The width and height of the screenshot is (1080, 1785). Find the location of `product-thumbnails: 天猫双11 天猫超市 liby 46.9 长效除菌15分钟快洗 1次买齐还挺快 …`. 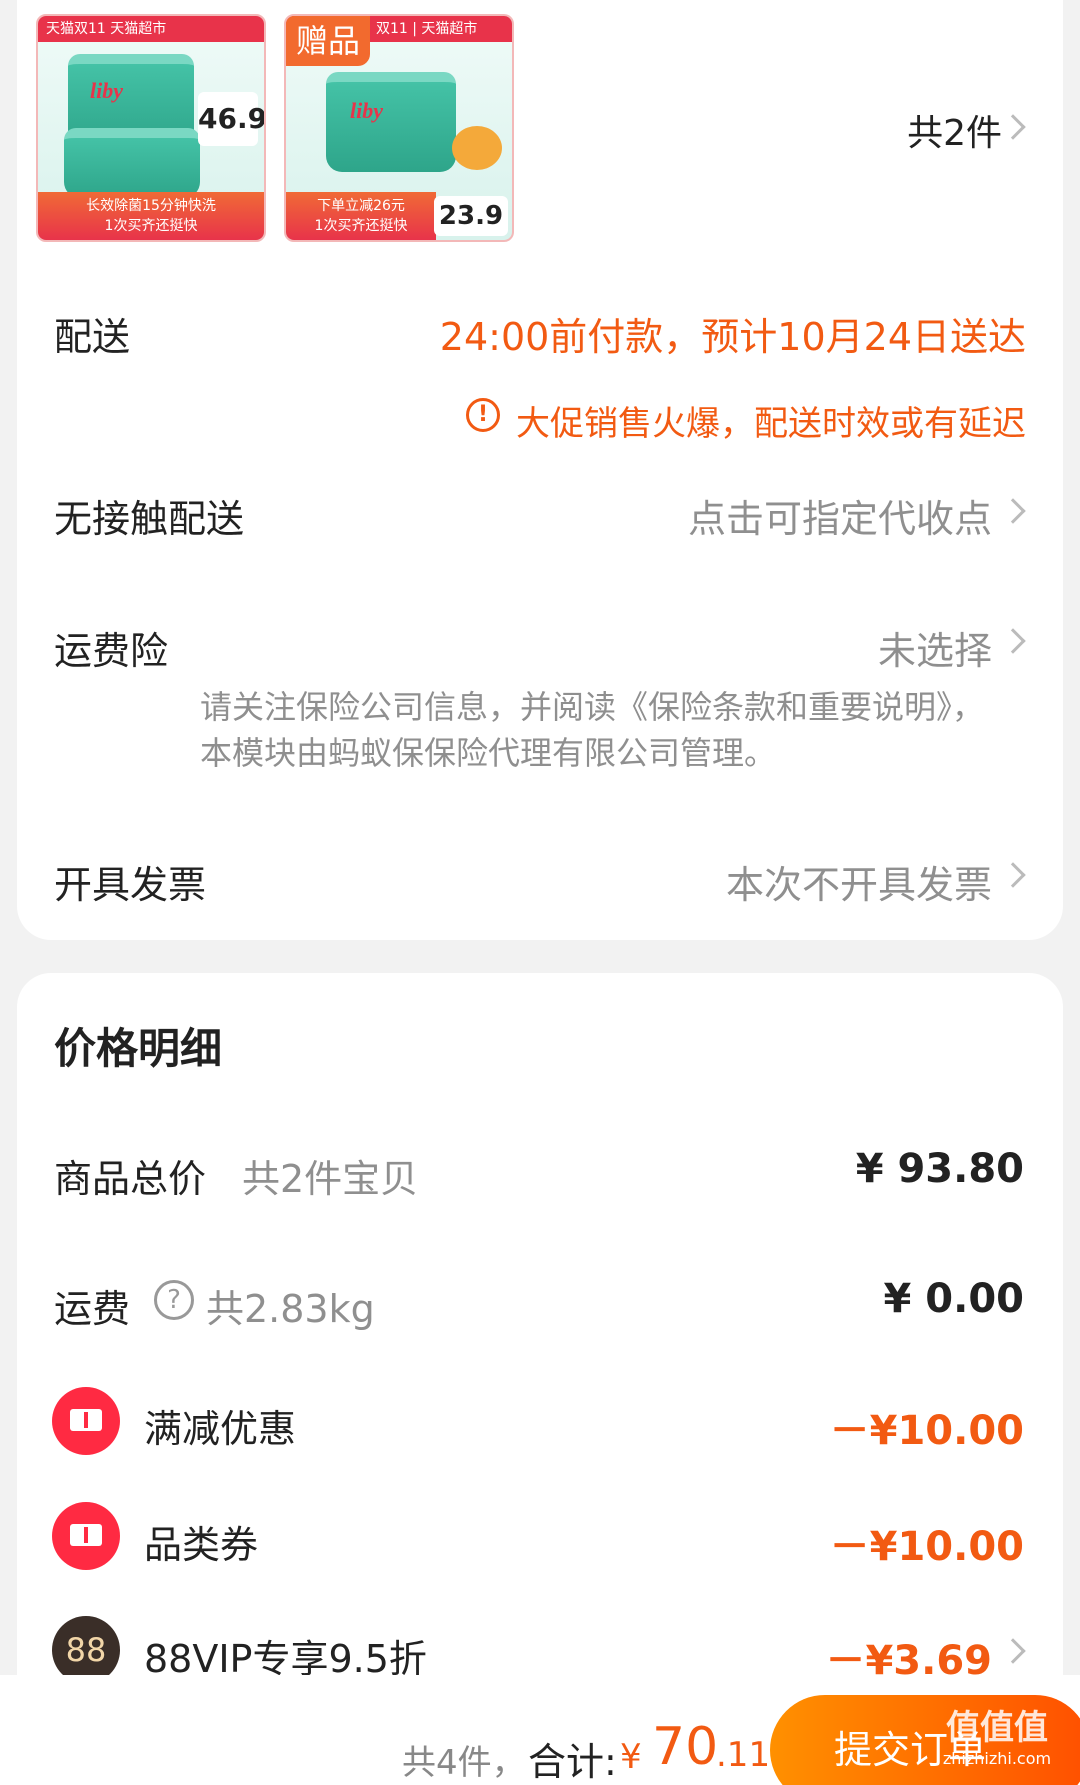

product-thumbnails: 天猫双11 天猫超市 liby 46.9 长效除菌15分钟快洗 1次买齐还挺快 … is located at coordinates (275, 128).